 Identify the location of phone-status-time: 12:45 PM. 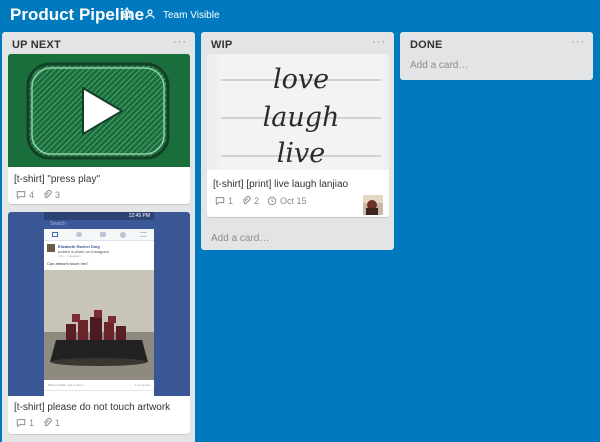
(139, 216).